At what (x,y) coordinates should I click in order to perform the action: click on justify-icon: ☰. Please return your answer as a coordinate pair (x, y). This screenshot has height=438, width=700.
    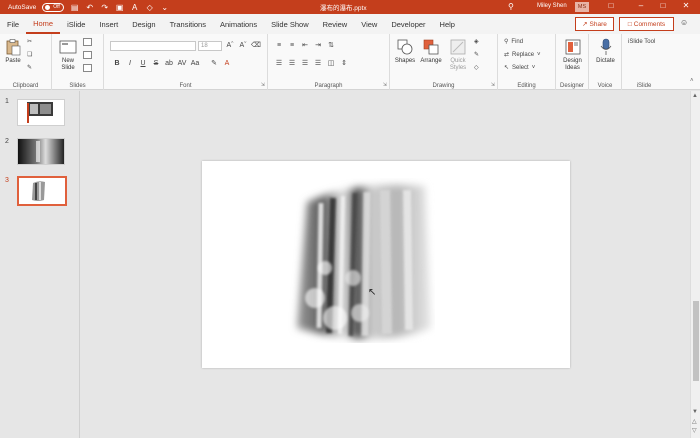
    Looking at the image, I should click on (318, 63).